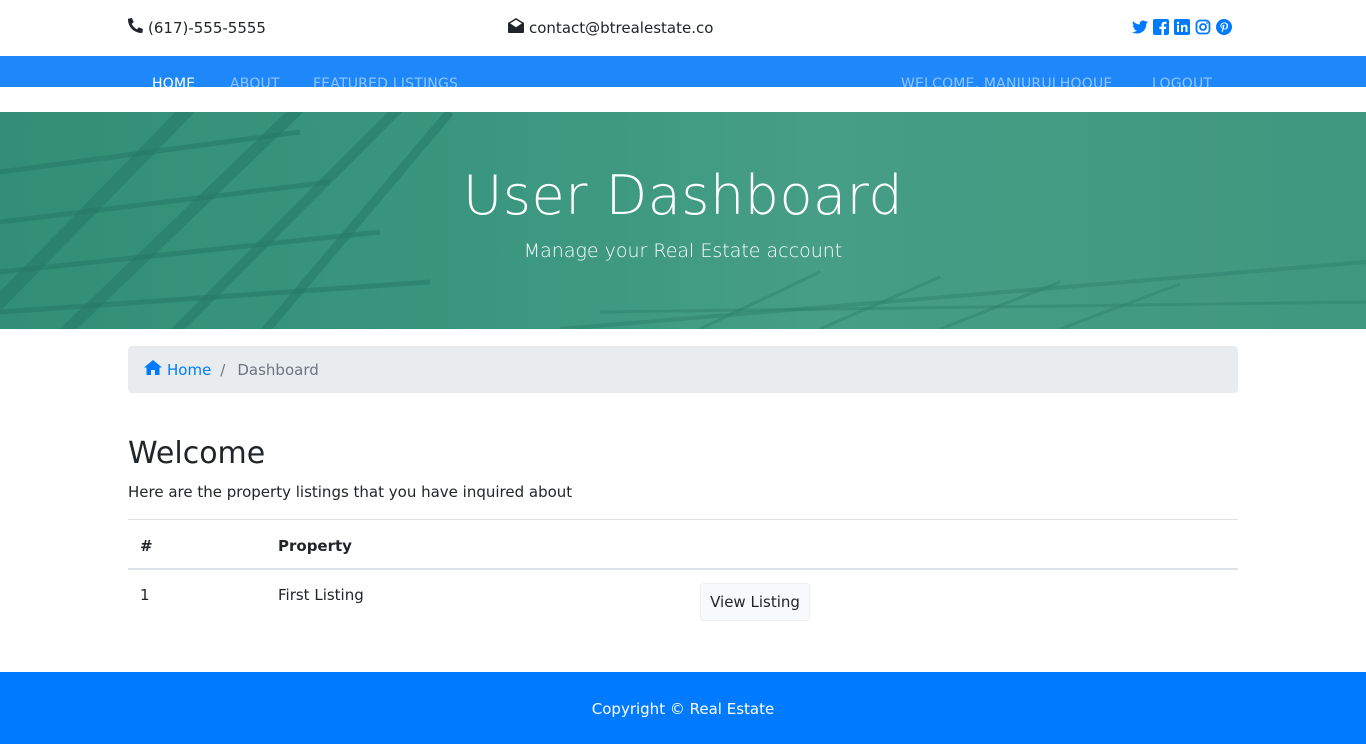  I want to click on email-contact: contact@btrealestate.co, so click(610, 27).